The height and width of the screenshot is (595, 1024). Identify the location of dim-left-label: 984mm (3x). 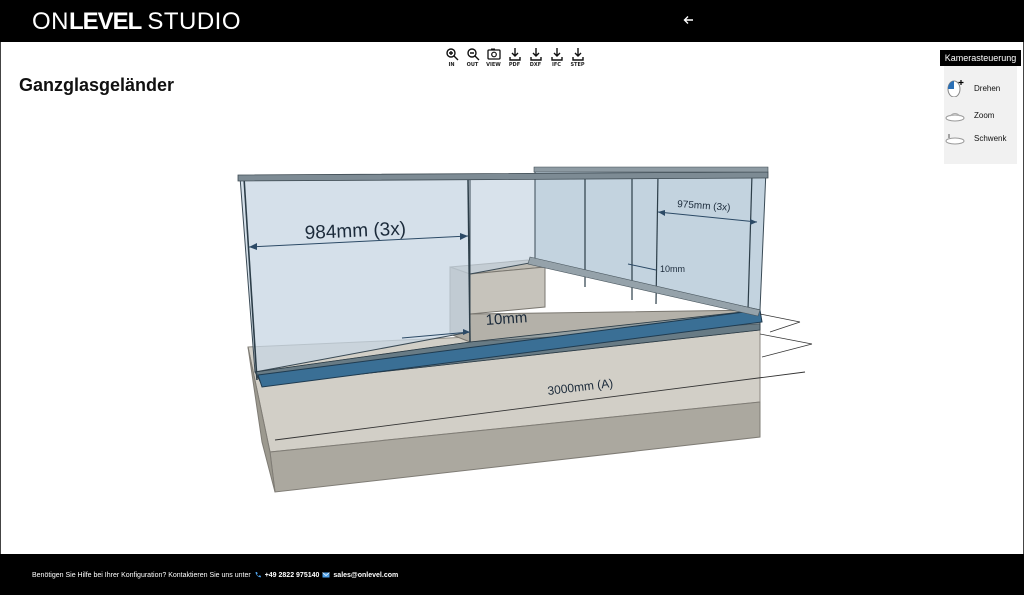
(355, 231).